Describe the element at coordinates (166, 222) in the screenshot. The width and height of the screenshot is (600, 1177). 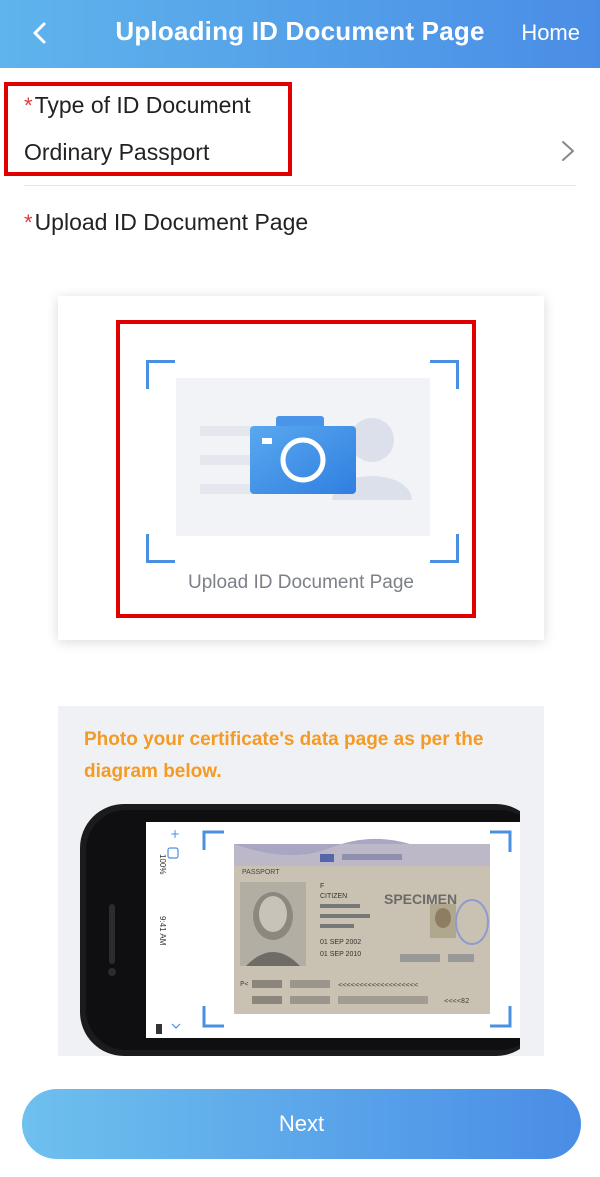
I see `upload-section-label: *Upload ID Document Page` at that location.